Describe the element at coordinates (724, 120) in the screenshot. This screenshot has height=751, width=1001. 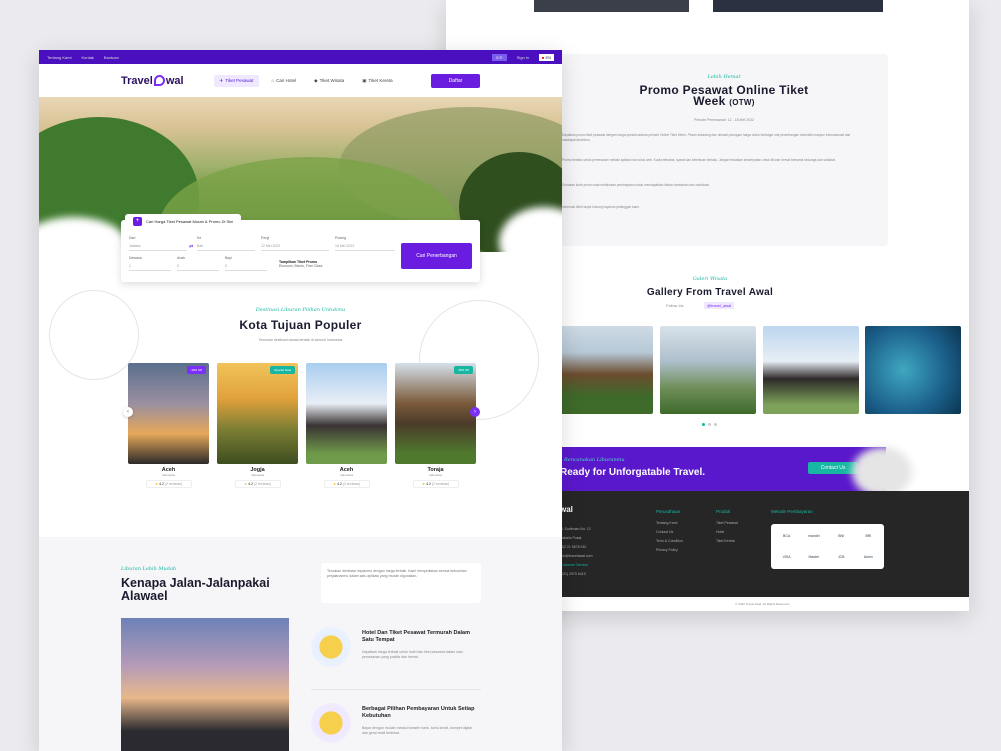
I see `promo-meta: Periode Pemesanan: 12 - 18 Mei 2022` at that location.